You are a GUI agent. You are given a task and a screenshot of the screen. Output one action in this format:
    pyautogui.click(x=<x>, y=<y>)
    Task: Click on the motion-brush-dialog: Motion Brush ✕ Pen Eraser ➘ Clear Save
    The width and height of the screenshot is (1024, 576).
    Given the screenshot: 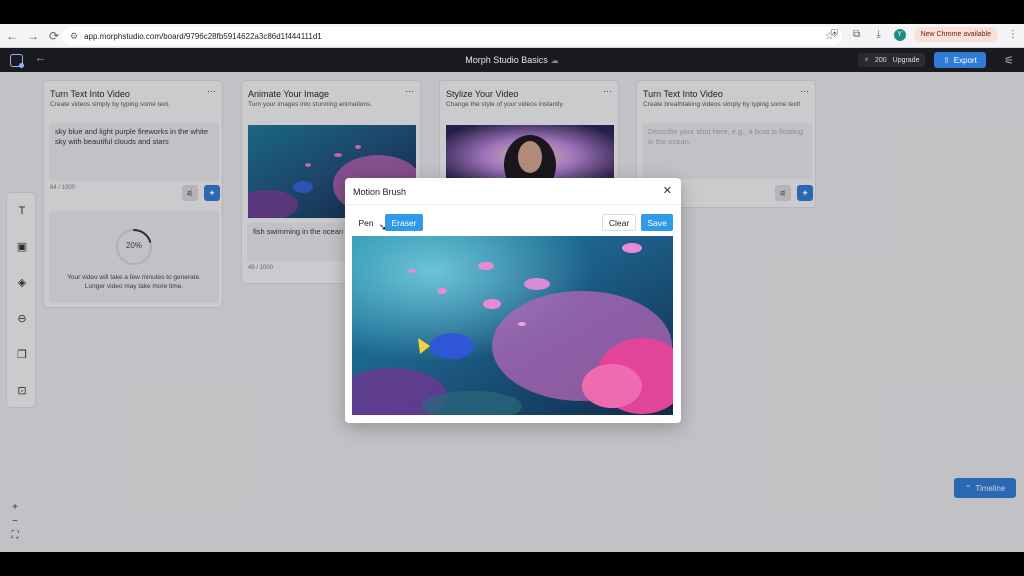 What is the action you would take?
    pyautogui.click(x=513, y=300)
    